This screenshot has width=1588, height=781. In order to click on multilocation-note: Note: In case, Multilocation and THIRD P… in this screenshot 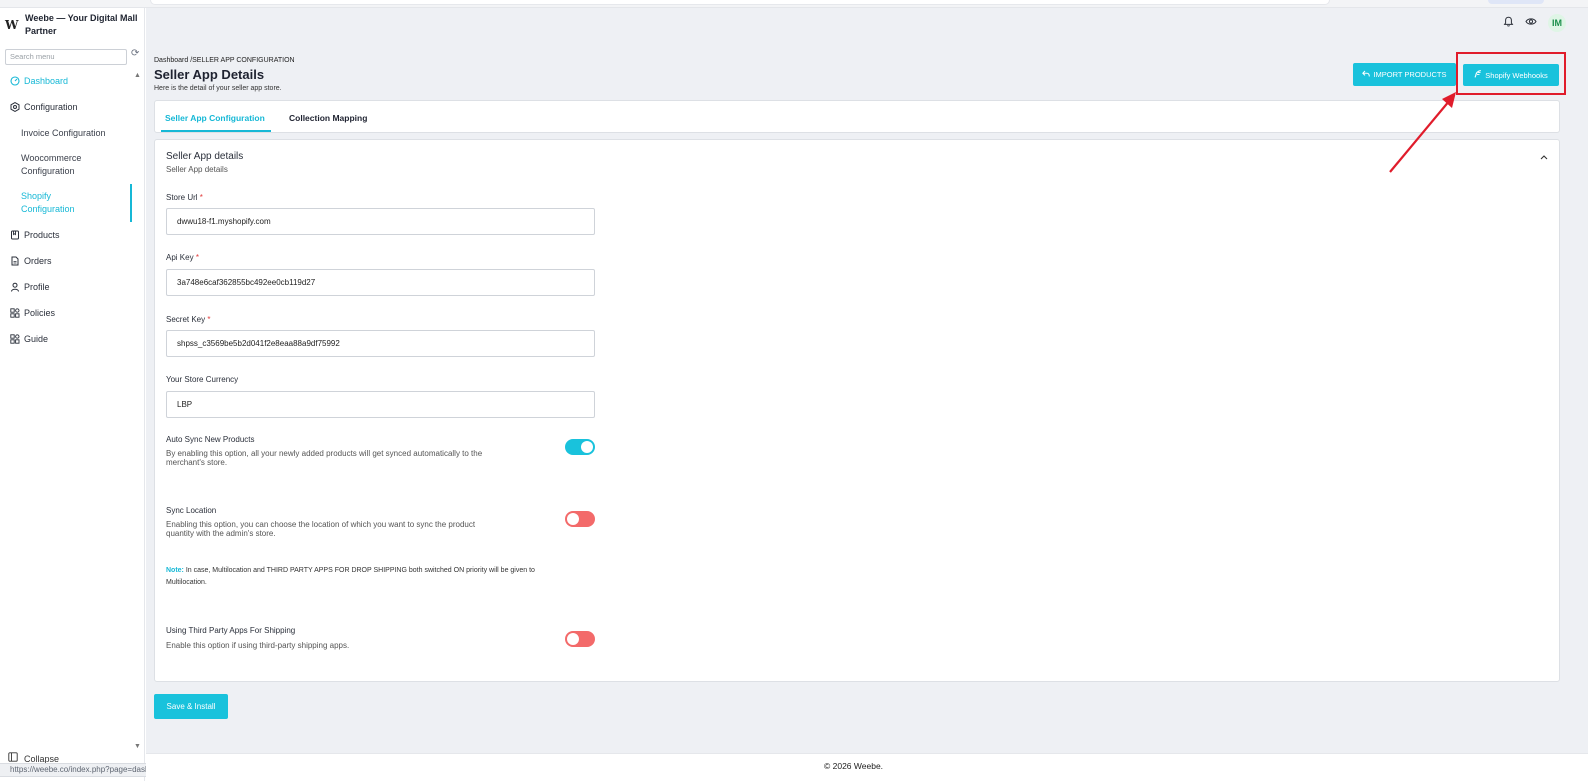, I will do `click(361, 577)`.